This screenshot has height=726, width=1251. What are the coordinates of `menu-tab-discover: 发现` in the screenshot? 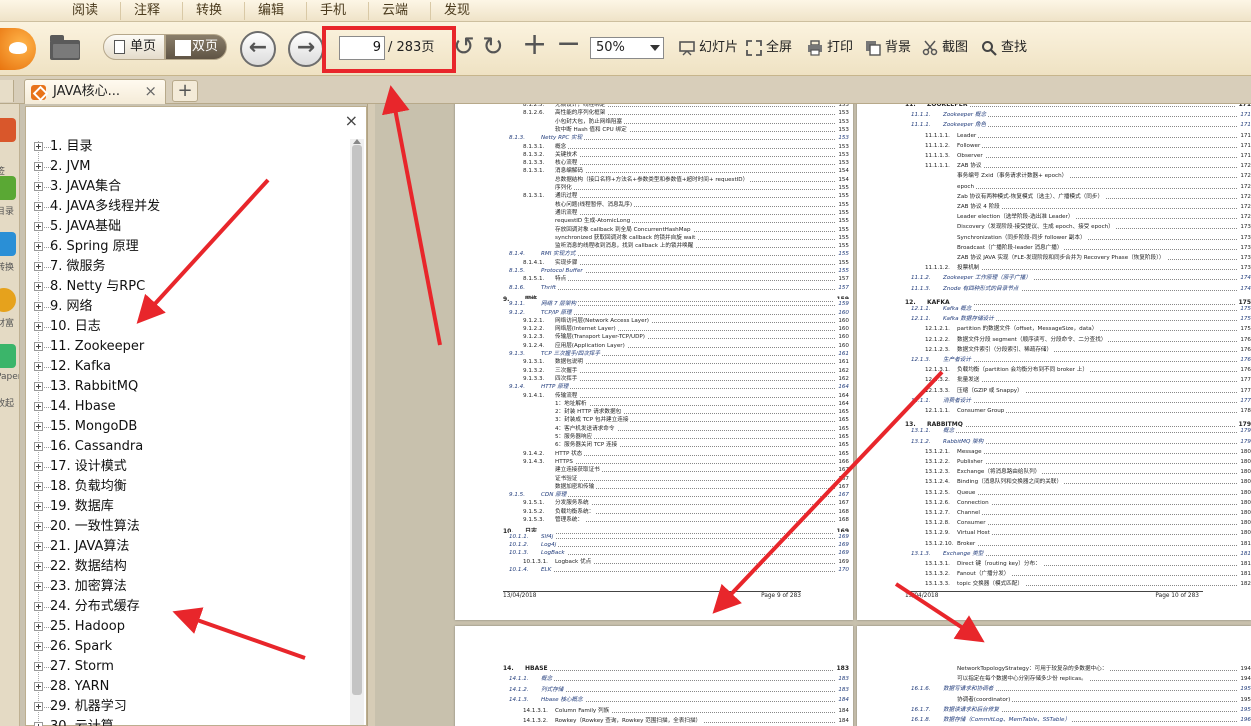 It's located at (449, 12).